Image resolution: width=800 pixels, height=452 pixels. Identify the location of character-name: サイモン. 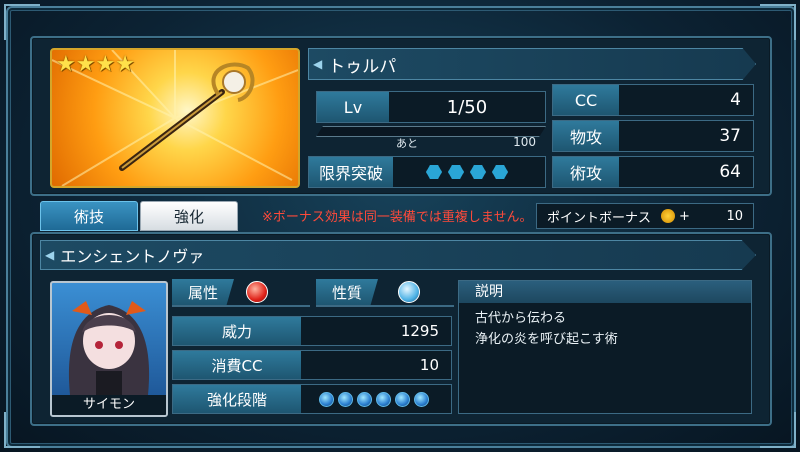
(109, 405).